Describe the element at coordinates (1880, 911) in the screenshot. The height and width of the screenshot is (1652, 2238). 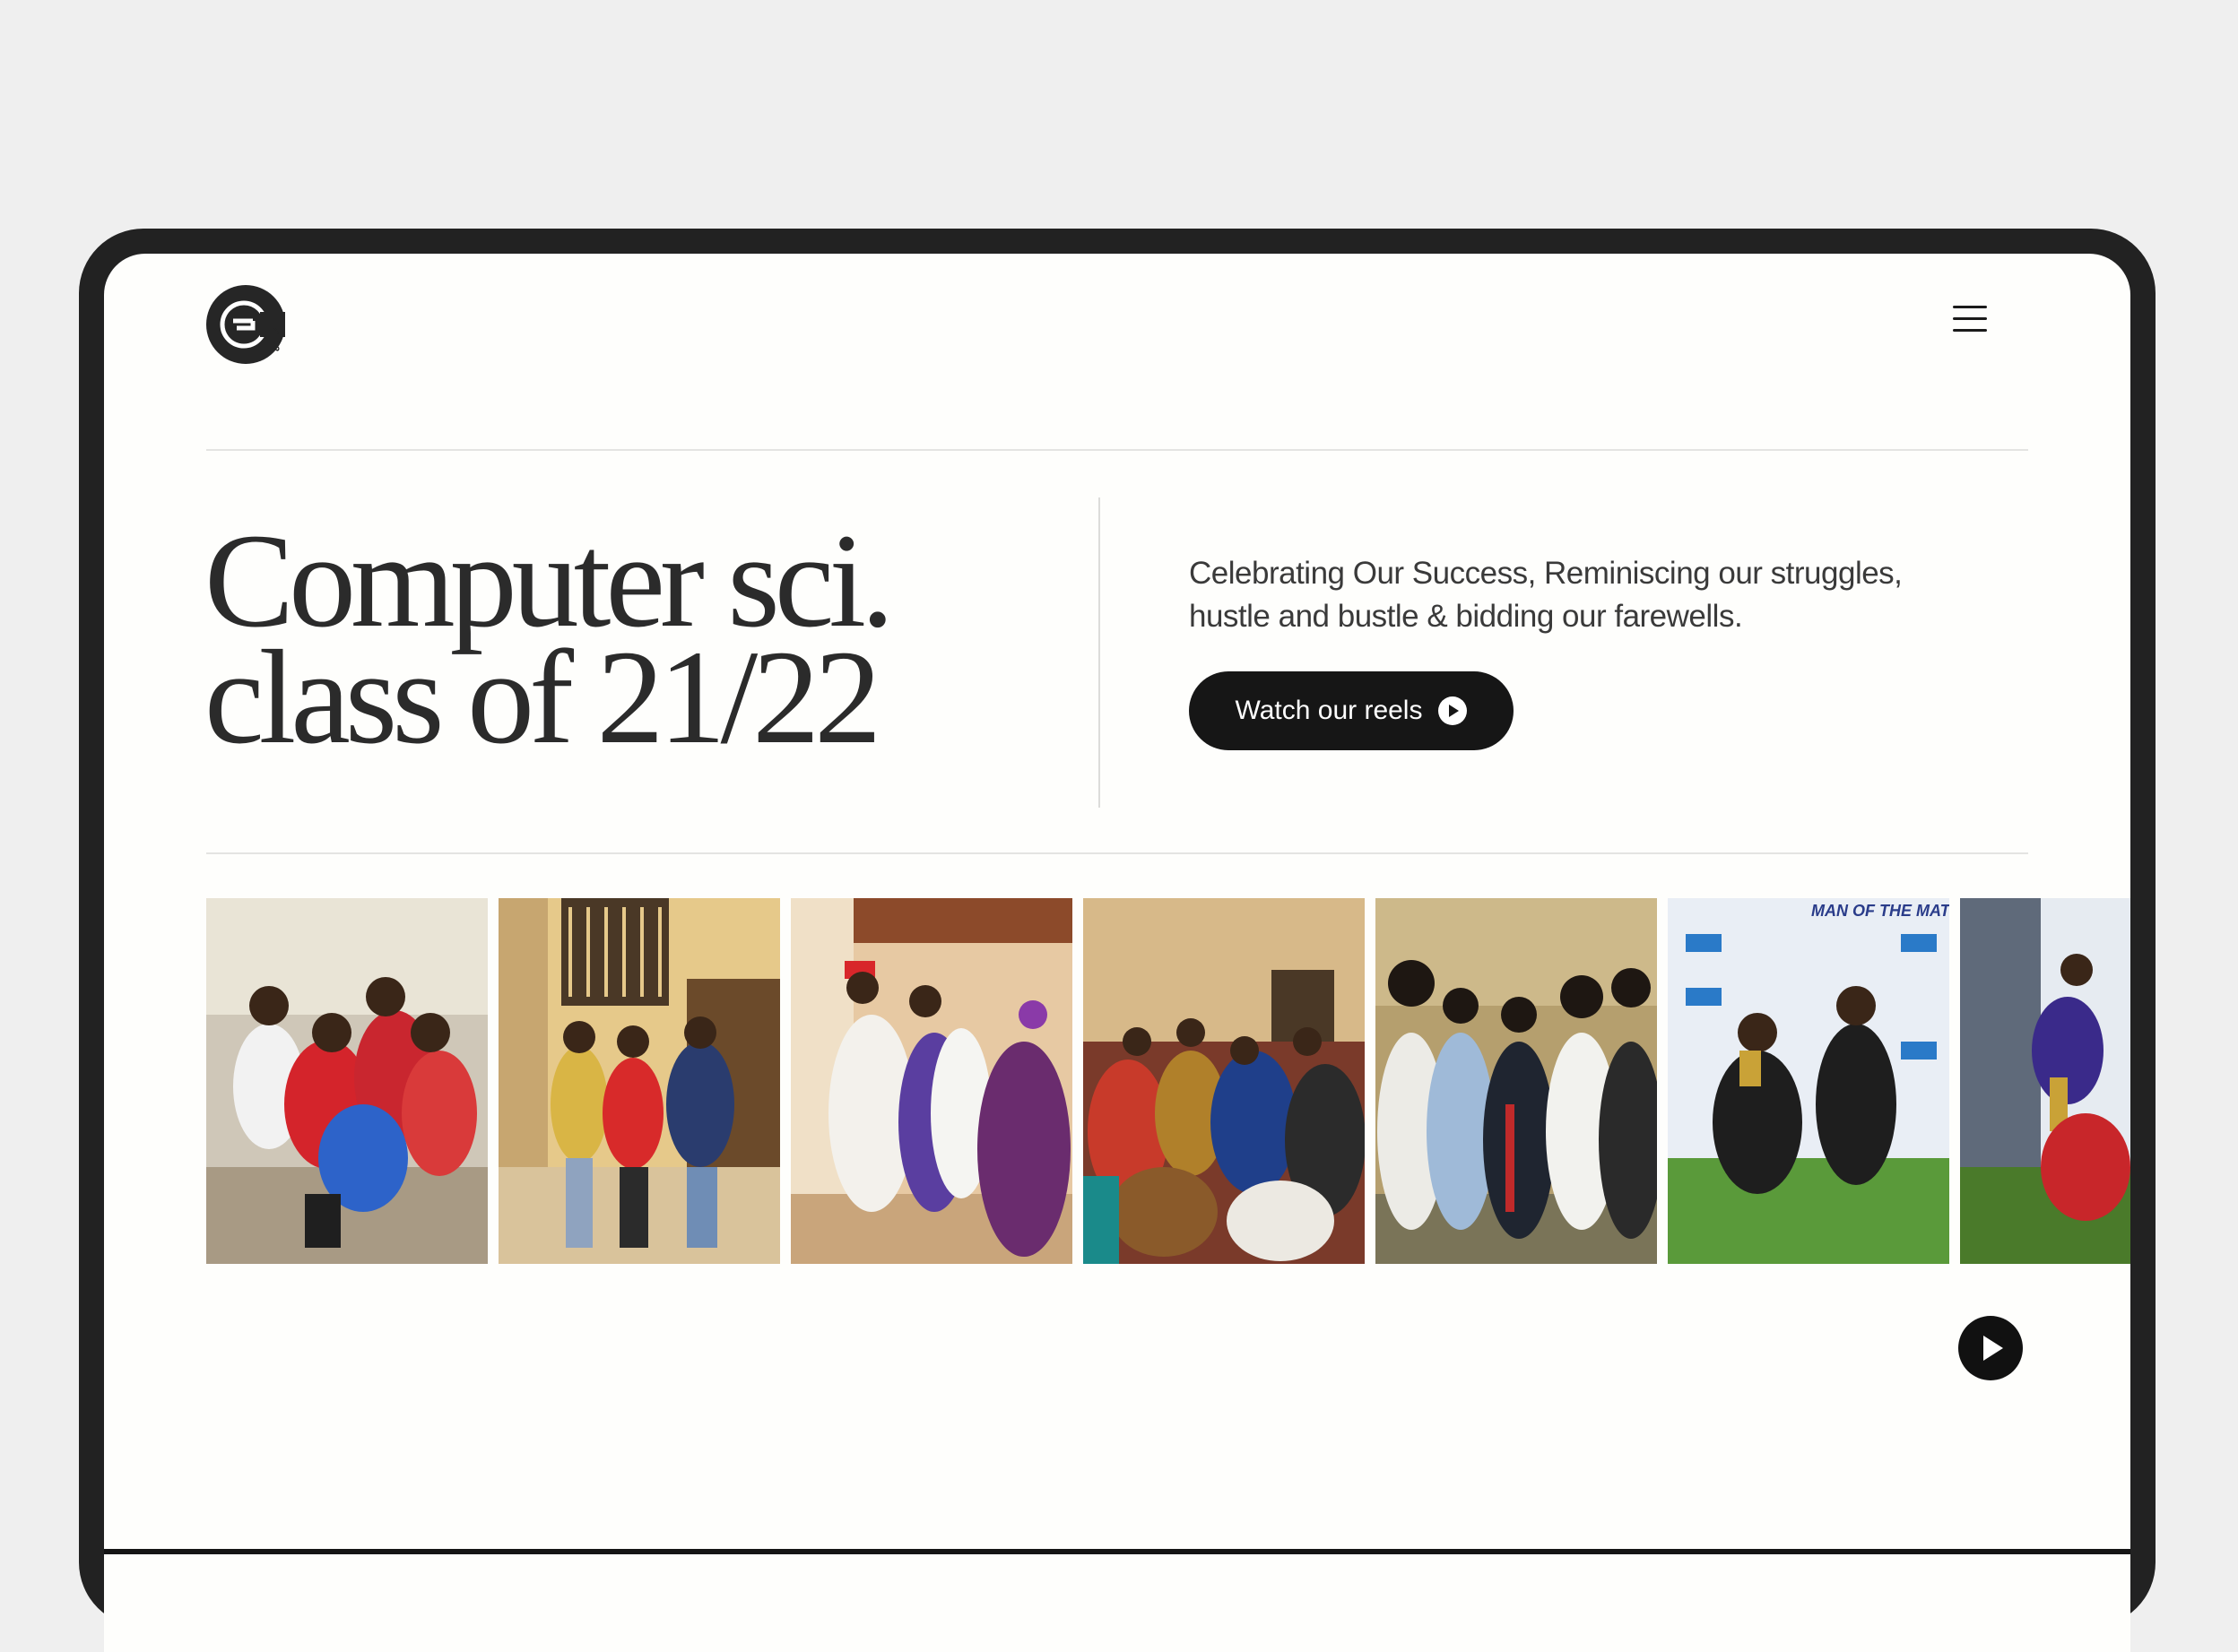
I see `banner-text: MAN OF THE MATCH` at that location.